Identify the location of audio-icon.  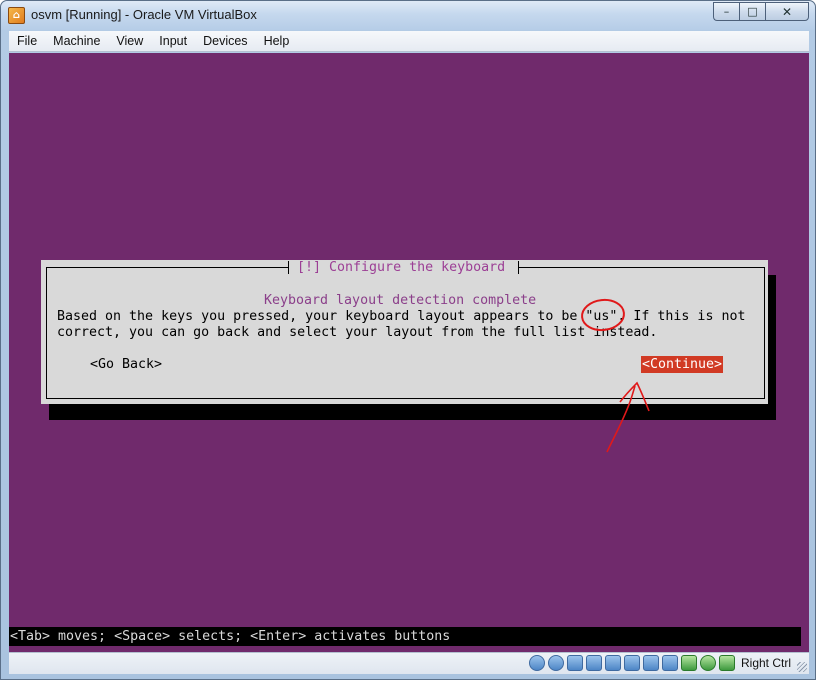
(575, 663).